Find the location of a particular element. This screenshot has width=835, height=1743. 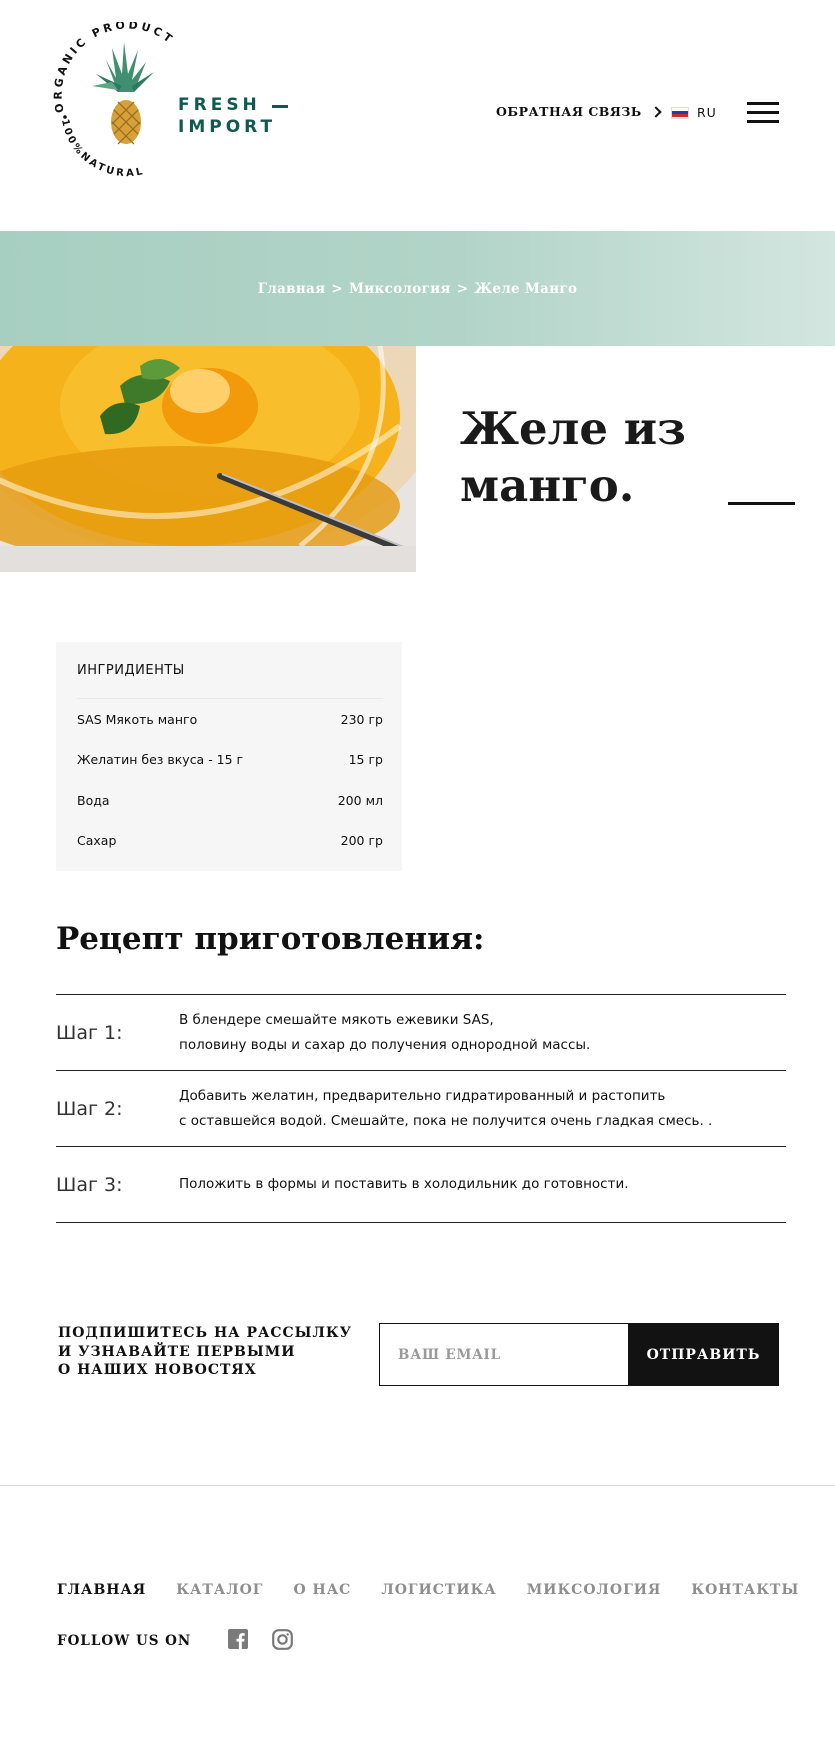

svg-text: ORGANIC PRODUCT is located at coordinates (114, 68).